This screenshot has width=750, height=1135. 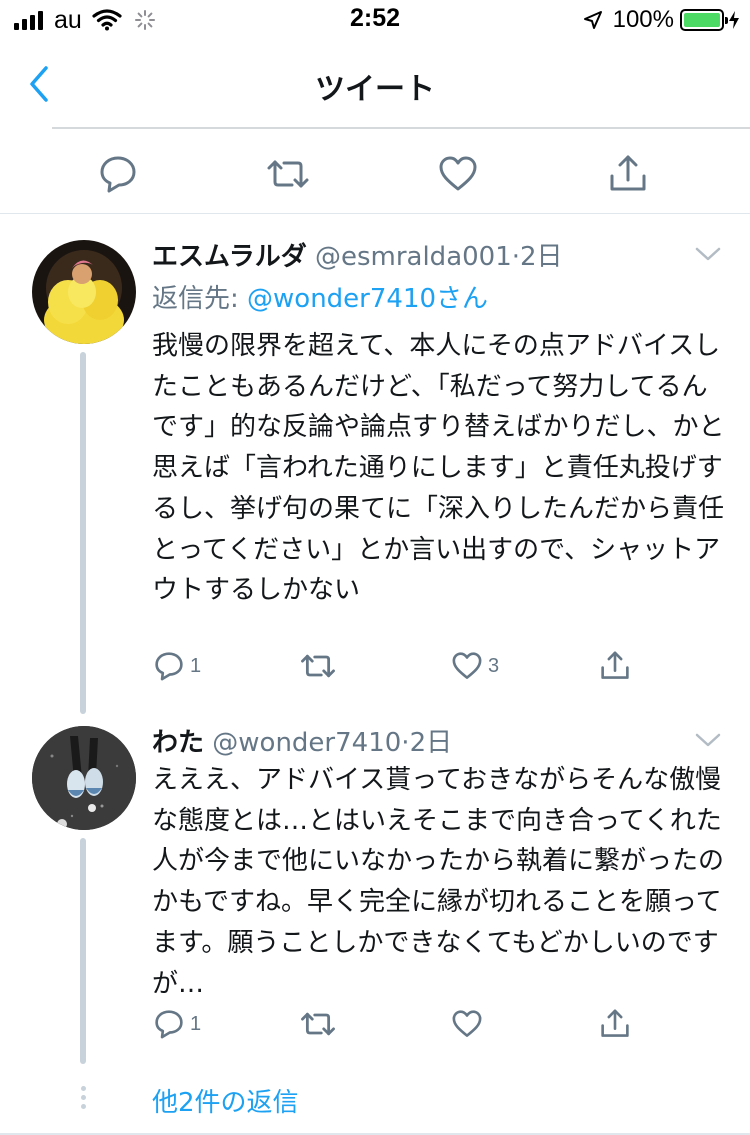 I want to click on user-handle: @esmralda001, so click(x=413, y=257).